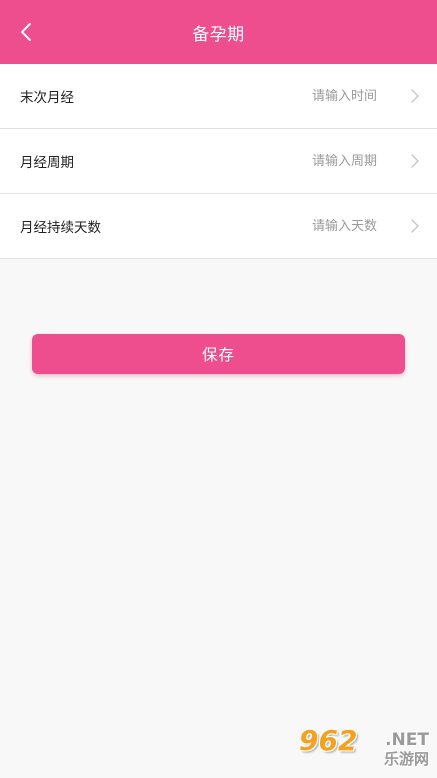  What do you see at coordinates (218, 226) in the screenshot?
I see `period-duration-row: 月经持续天数` at bounding box center [218, 226].